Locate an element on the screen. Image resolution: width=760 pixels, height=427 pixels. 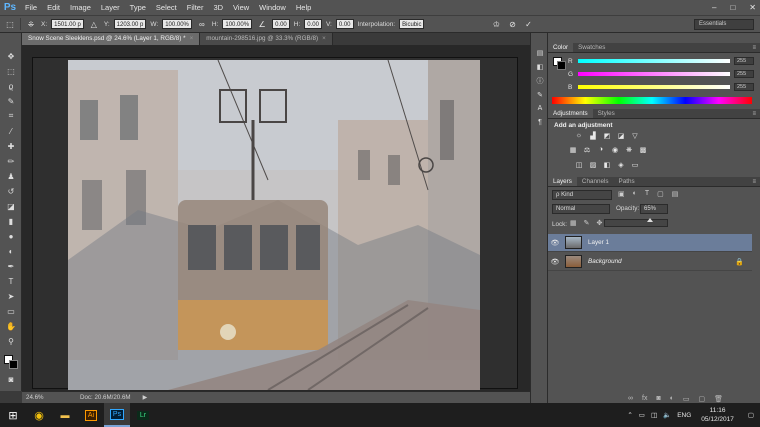
close-button: ✕ is located at coordinates (752, 7).